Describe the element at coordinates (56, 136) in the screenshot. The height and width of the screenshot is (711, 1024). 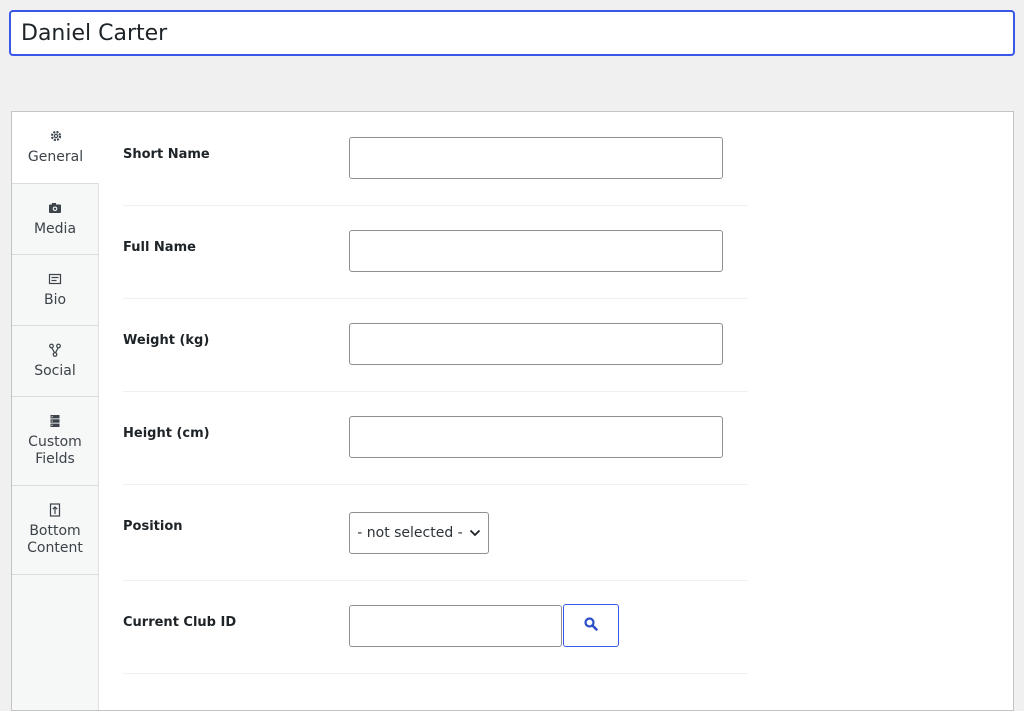
I see `gear-icon` at that location.